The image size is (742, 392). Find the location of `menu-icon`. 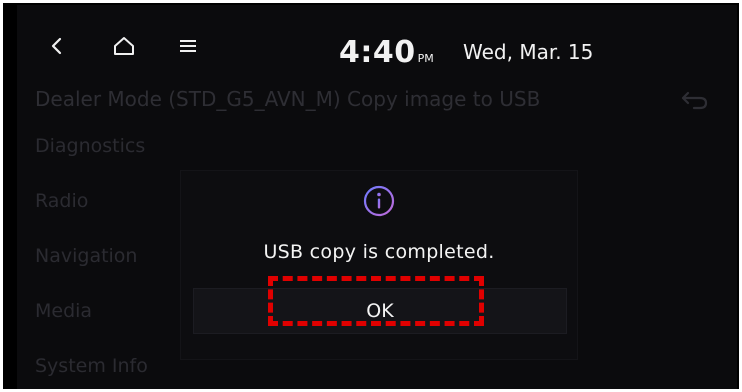

menu-icon is located at coordinates (188, 46).